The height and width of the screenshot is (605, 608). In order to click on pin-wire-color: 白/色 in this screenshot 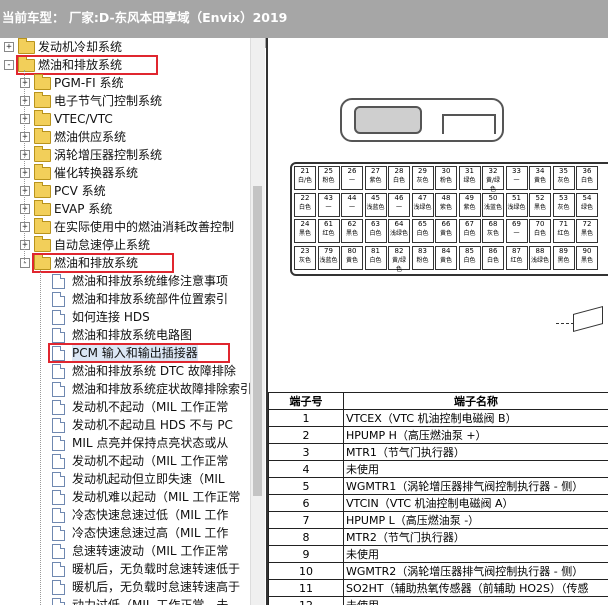, I will do `click(305, 180)`.